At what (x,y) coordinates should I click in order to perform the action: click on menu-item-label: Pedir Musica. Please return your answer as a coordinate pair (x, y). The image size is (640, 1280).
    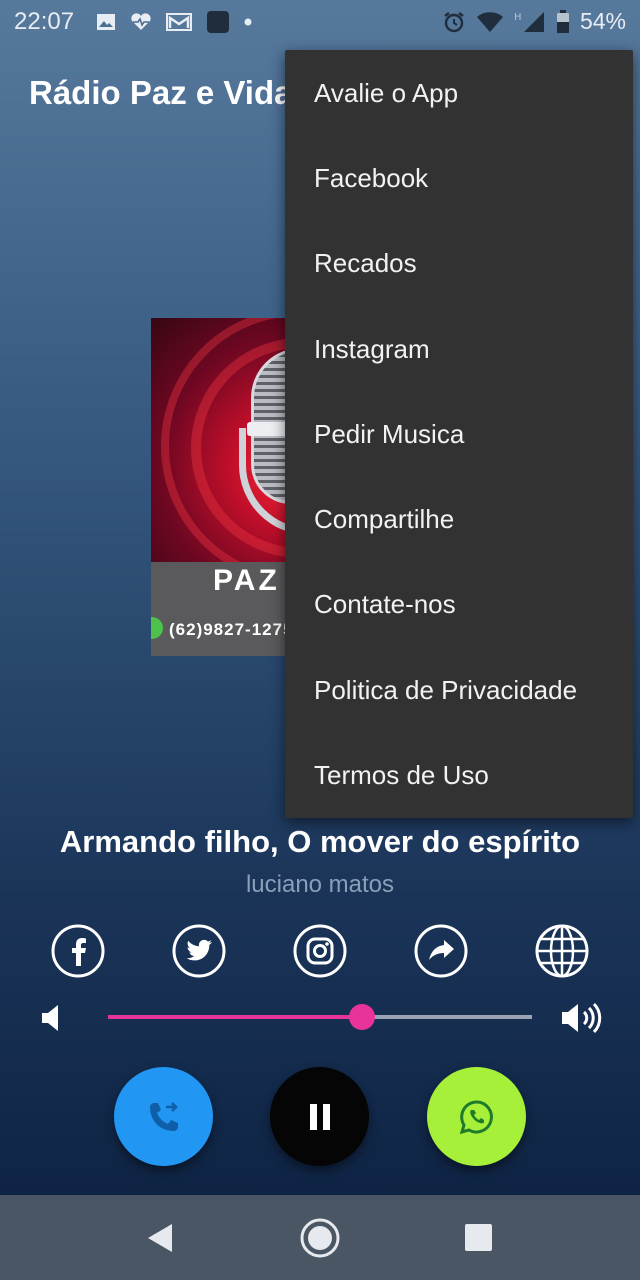
    Looking at the image, I should click on (389, 434).